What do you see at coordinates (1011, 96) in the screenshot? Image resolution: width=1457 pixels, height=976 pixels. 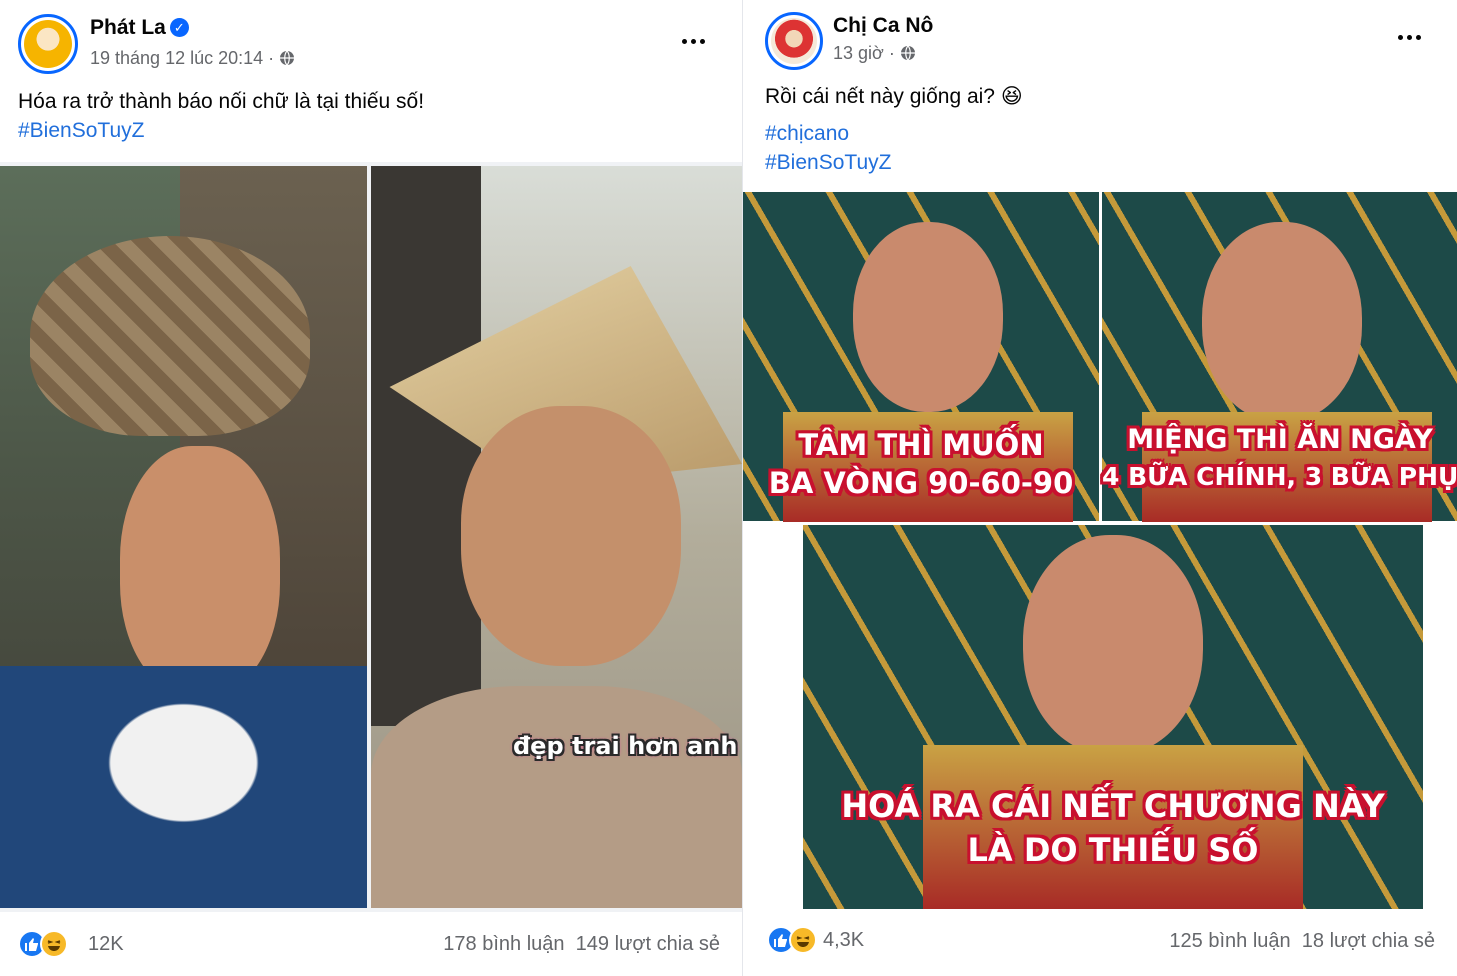 I see `laughing-emoji-icon: 😆` at bounding box center [1011, 96].